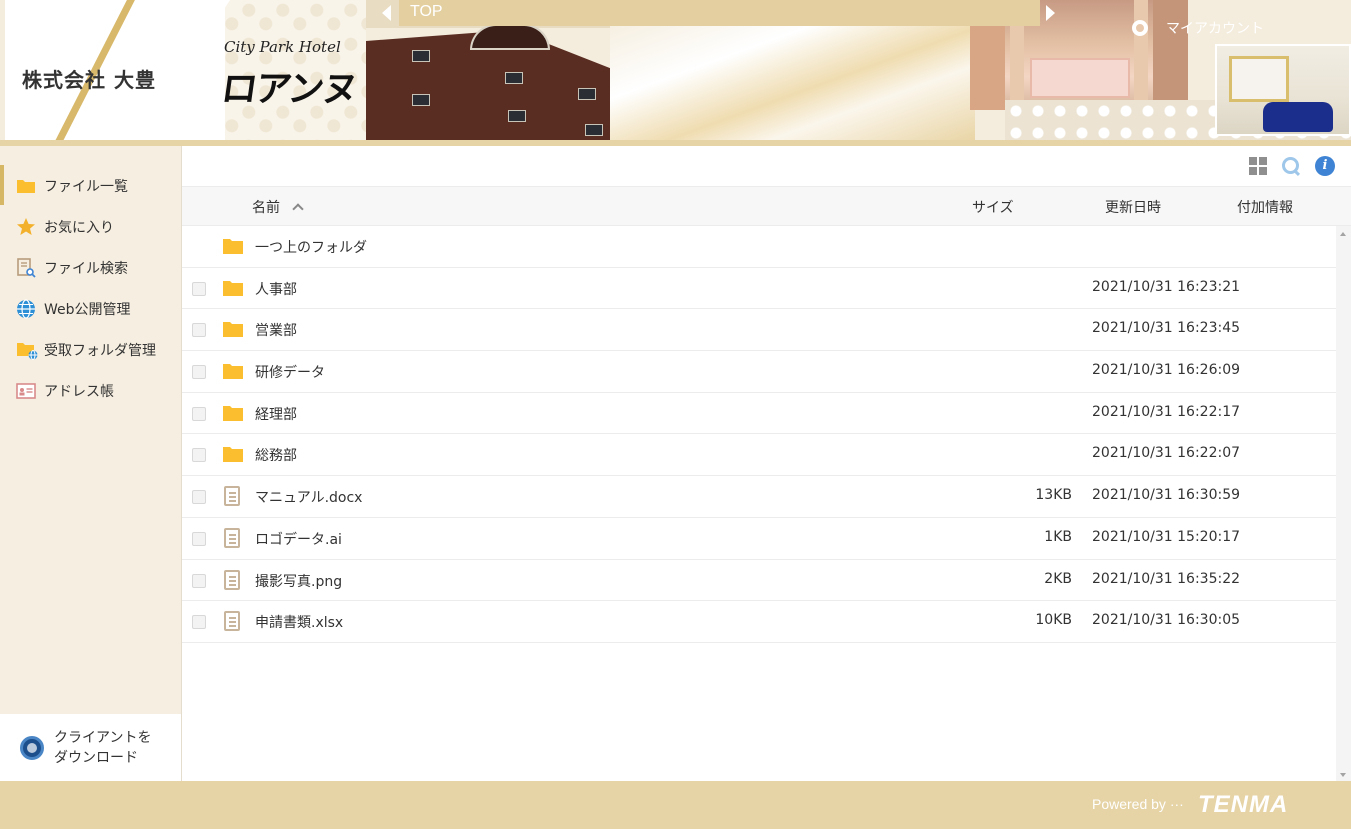 This screenshot has width=1351, height=829. I want to click on room-pillar, so click(1141, 55).